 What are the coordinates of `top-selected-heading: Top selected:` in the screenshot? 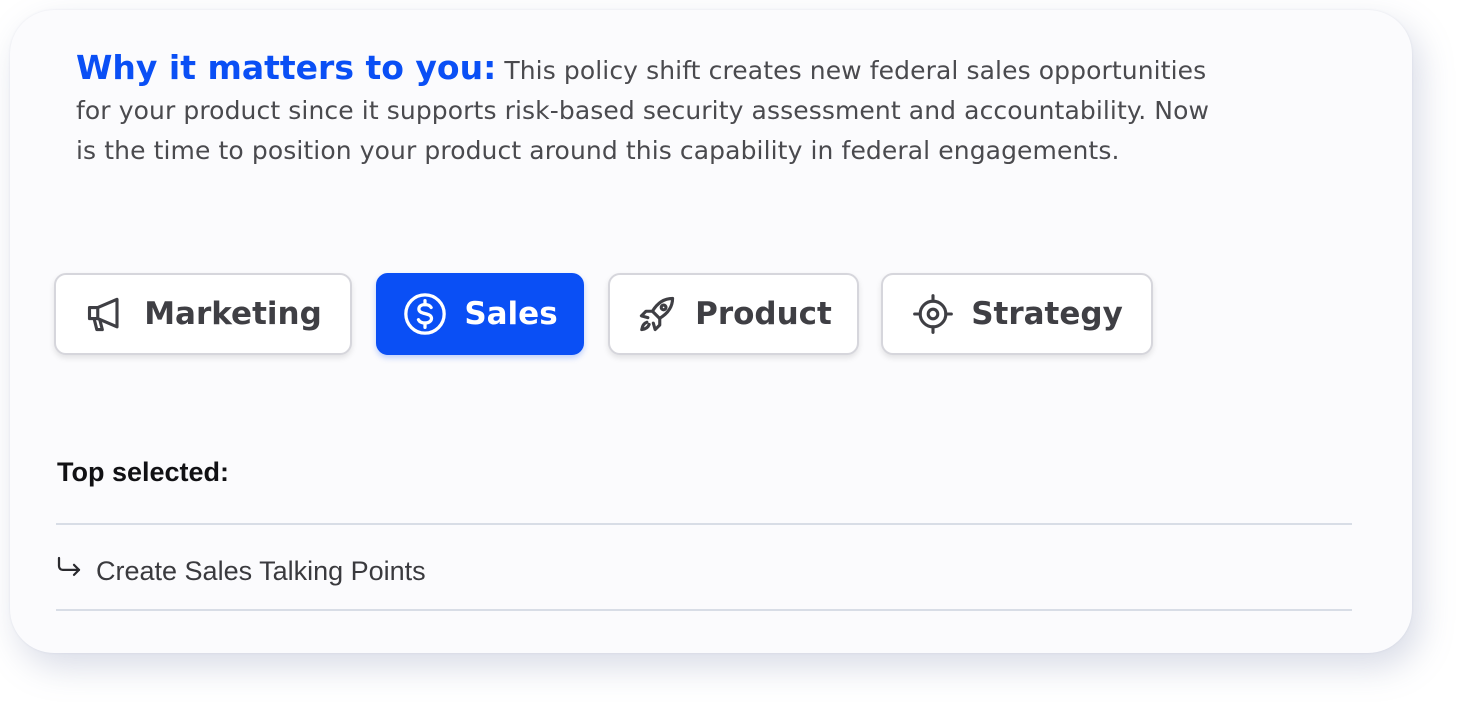 It's located at (143, 472).